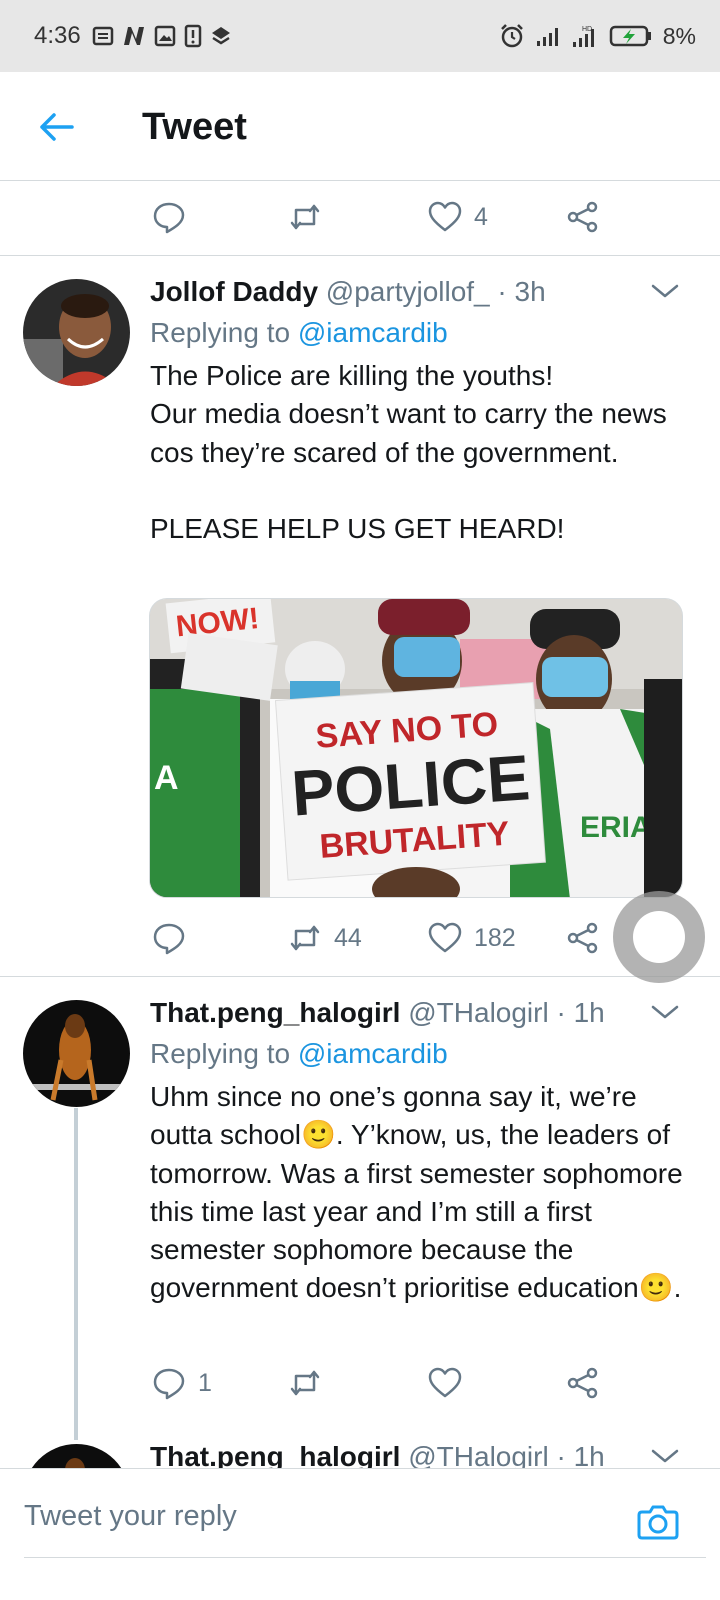  What do you see at coordinates (57, 35) in the screenshot?
I see `status-time: 4:36` at bounding box center [57, 35].